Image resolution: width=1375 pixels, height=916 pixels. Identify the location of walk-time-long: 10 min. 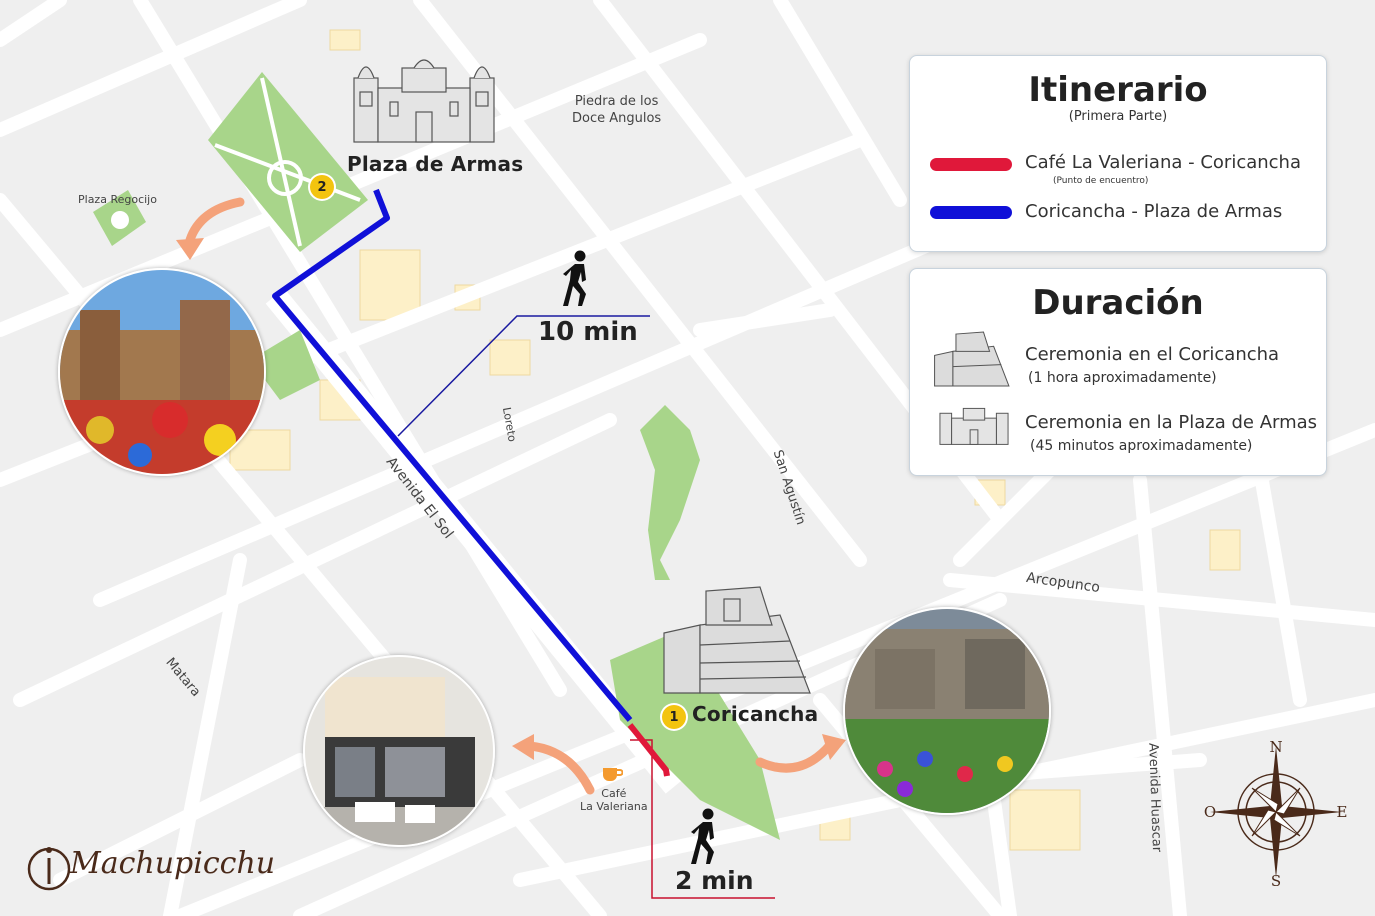
(588, 332).